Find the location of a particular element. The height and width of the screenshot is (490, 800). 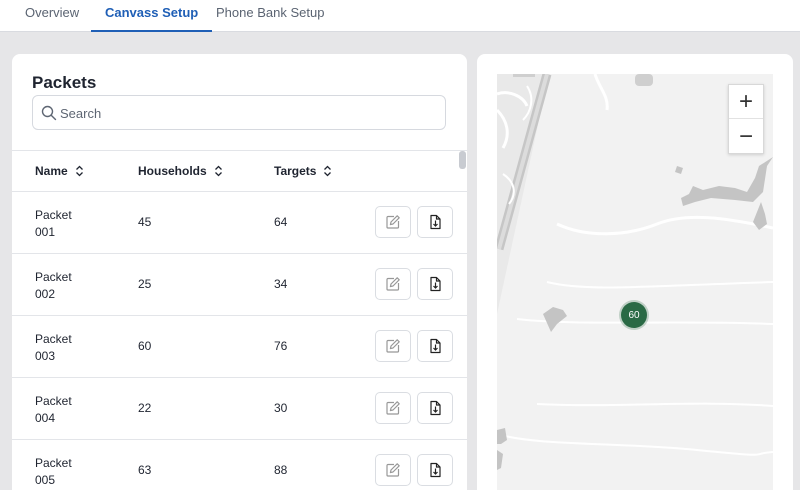

table-scrollbar is located at coordinates (462, 160).